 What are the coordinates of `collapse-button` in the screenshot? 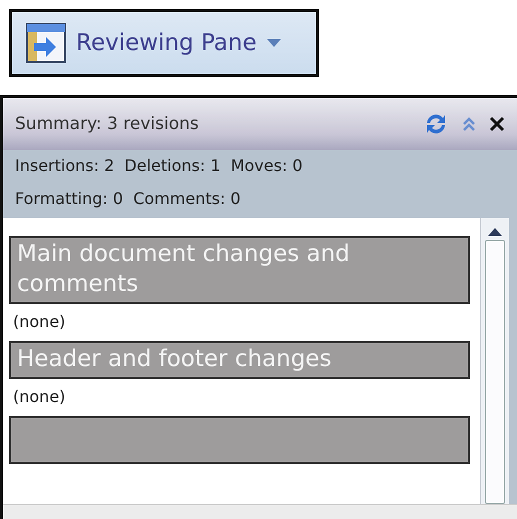 It's located at (469, 124).